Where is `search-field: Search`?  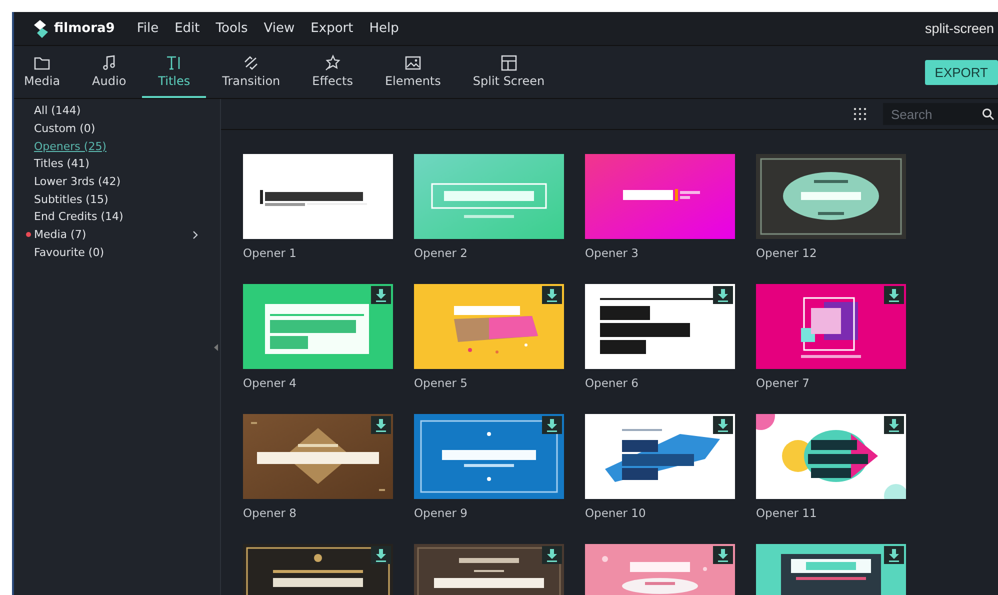 search-field: Search is located at coordinates (940, 114).